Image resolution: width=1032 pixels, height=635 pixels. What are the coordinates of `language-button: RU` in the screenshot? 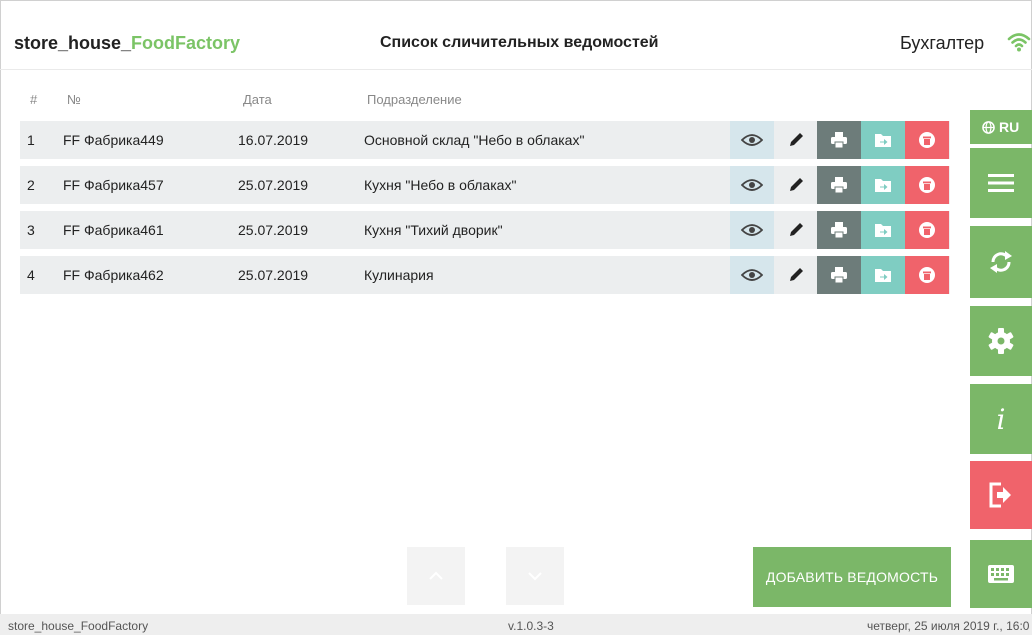 It's located at (1001, 127).